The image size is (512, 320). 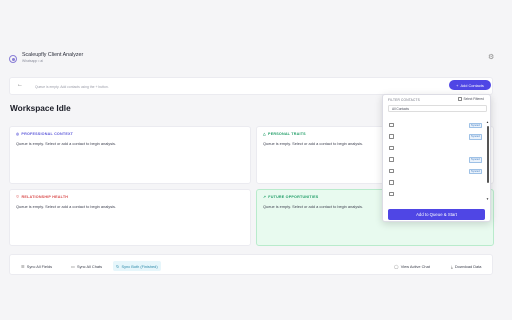 I want to click on card-title-text: PROFESSIONAL CONTEXT, so click(x=47, y=134).